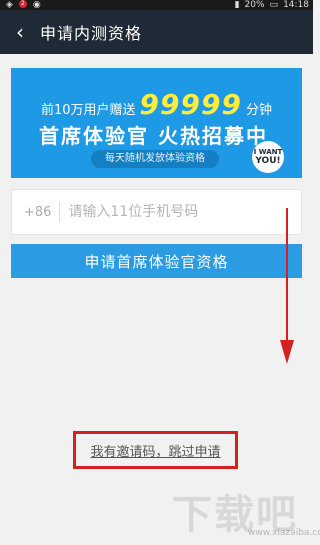 The image size is (320, 545). I want to click on banner-offer-prefix: 前10万用户赠送, so click(88, 110).